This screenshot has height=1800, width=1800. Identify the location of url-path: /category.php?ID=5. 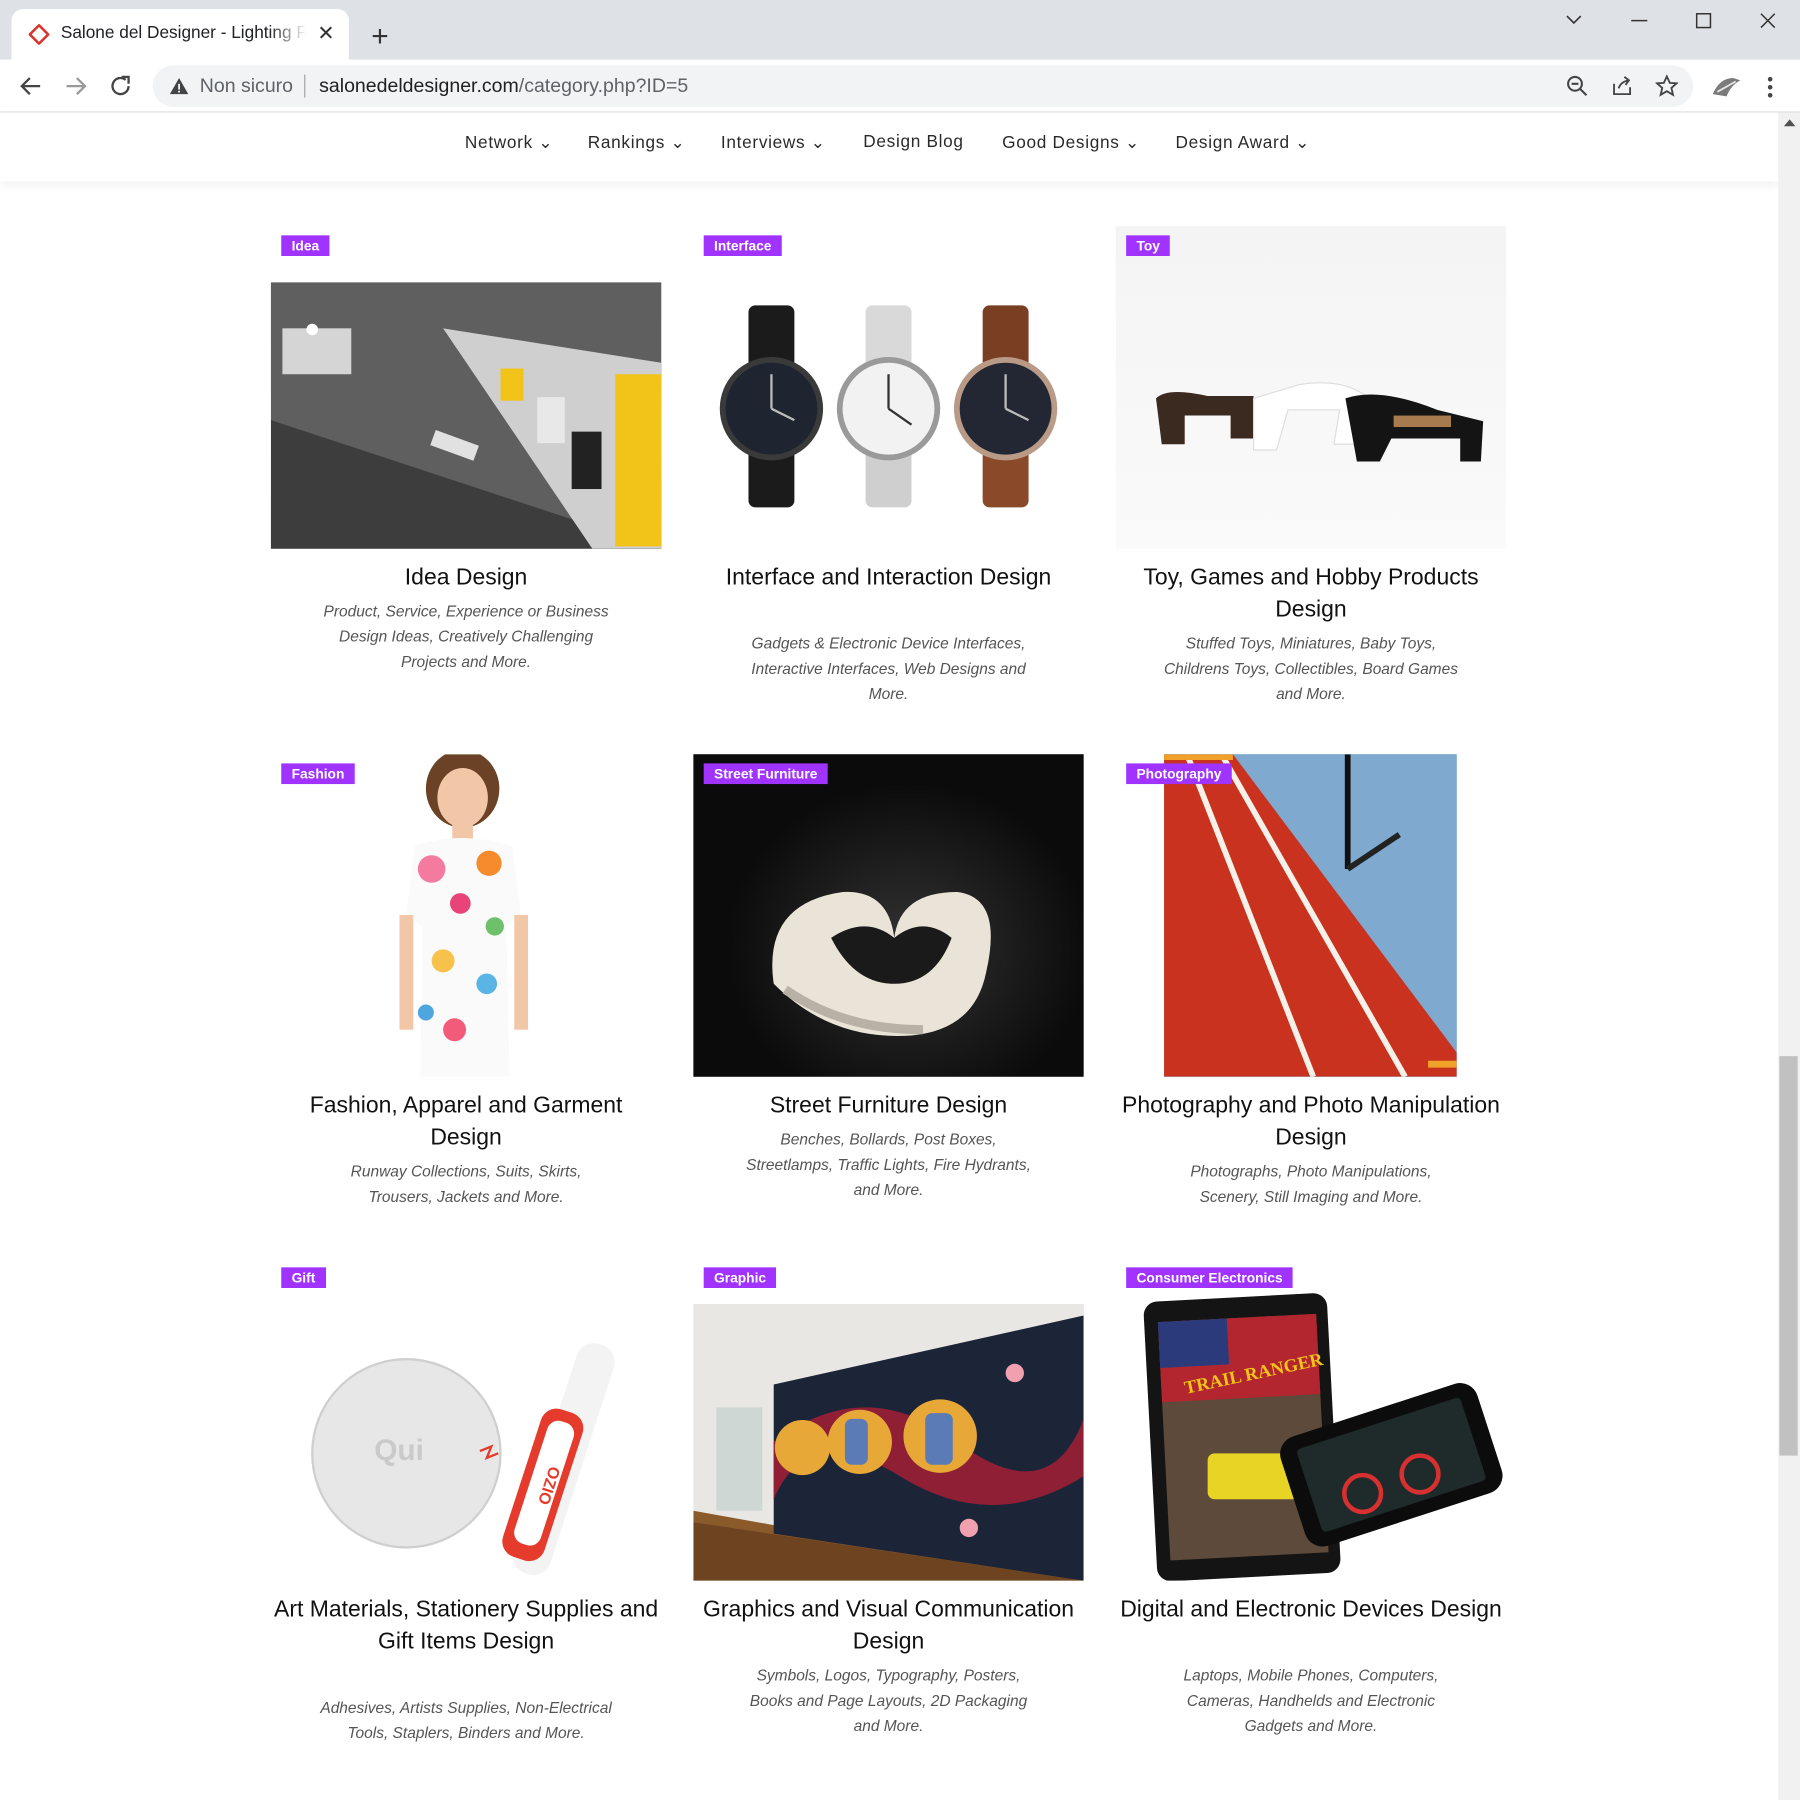
(603, 85).